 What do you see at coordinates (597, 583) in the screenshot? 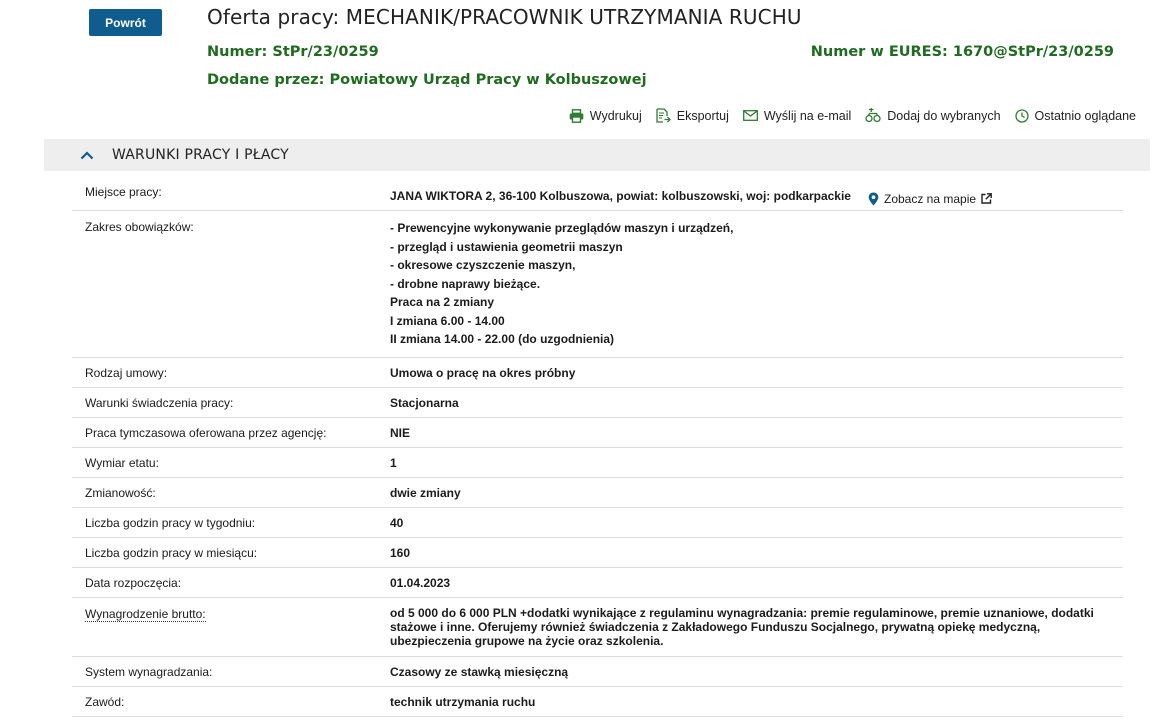
I see `table-row: Data rozpoczęcia: 01.04.2023` at bounding box center [597, 583].